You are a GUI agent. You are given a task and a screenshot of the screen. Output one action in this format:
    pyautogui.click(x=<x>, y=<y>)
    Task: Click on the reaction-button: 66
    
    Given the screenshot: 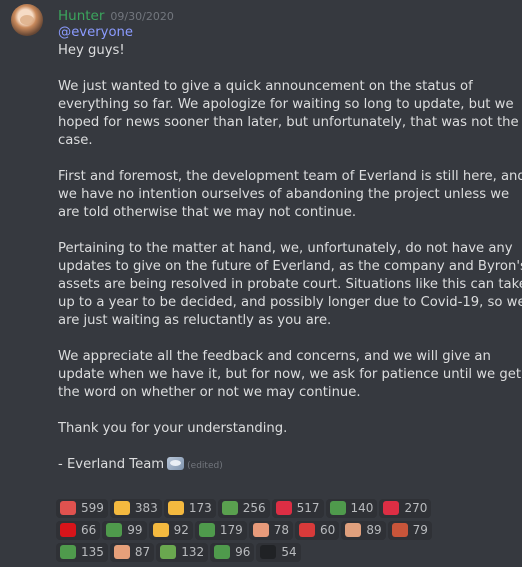 What is the action you would take?
    pyautogui.click(x=78, y=530)
    